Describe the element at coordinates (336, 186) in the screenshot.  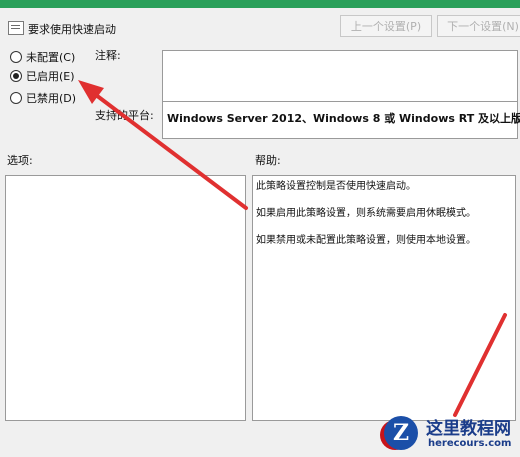
I see `help-paragraph: 此策略设置控制是否使用快速启动。` at that location.